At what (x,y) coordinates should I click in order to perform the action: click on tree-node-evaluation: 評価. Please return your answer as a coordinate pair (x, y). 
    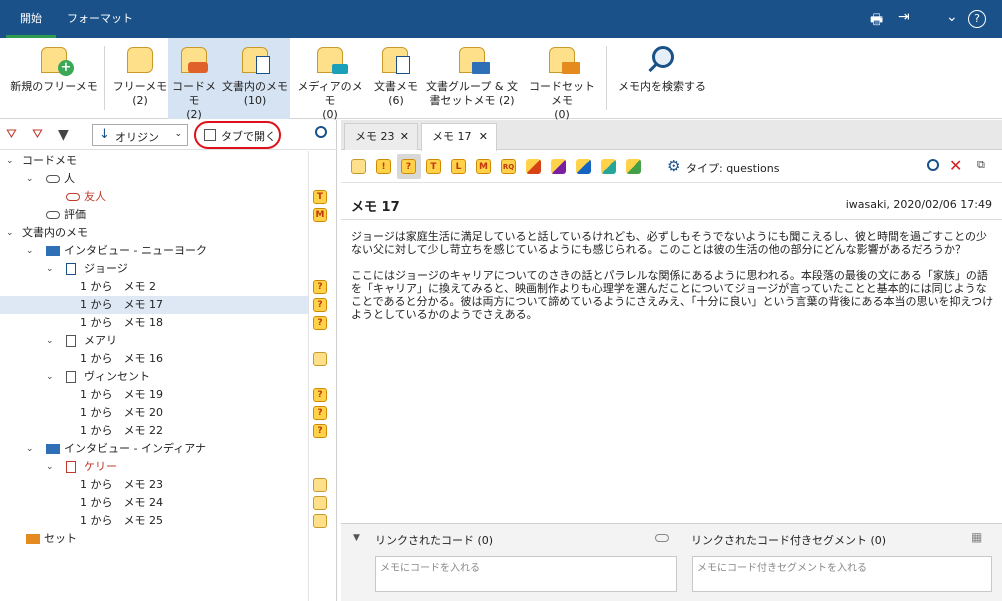
    Looking at the image, I should click on (154, 215).